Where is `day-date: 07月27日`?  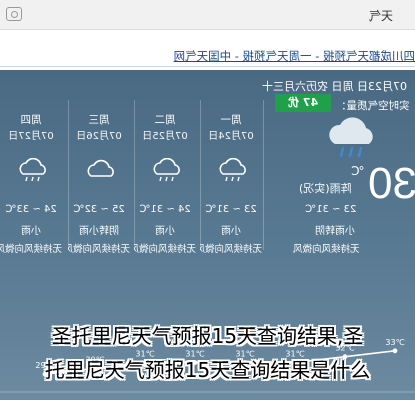
day-date: 07月27日 is located at coordinates (31, 136).